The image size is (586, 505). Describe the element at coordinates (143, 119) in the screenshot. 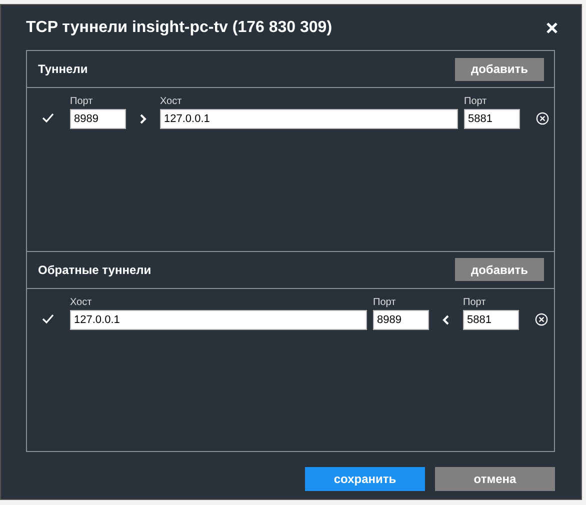

I see `chevron-right-icon` at that location.